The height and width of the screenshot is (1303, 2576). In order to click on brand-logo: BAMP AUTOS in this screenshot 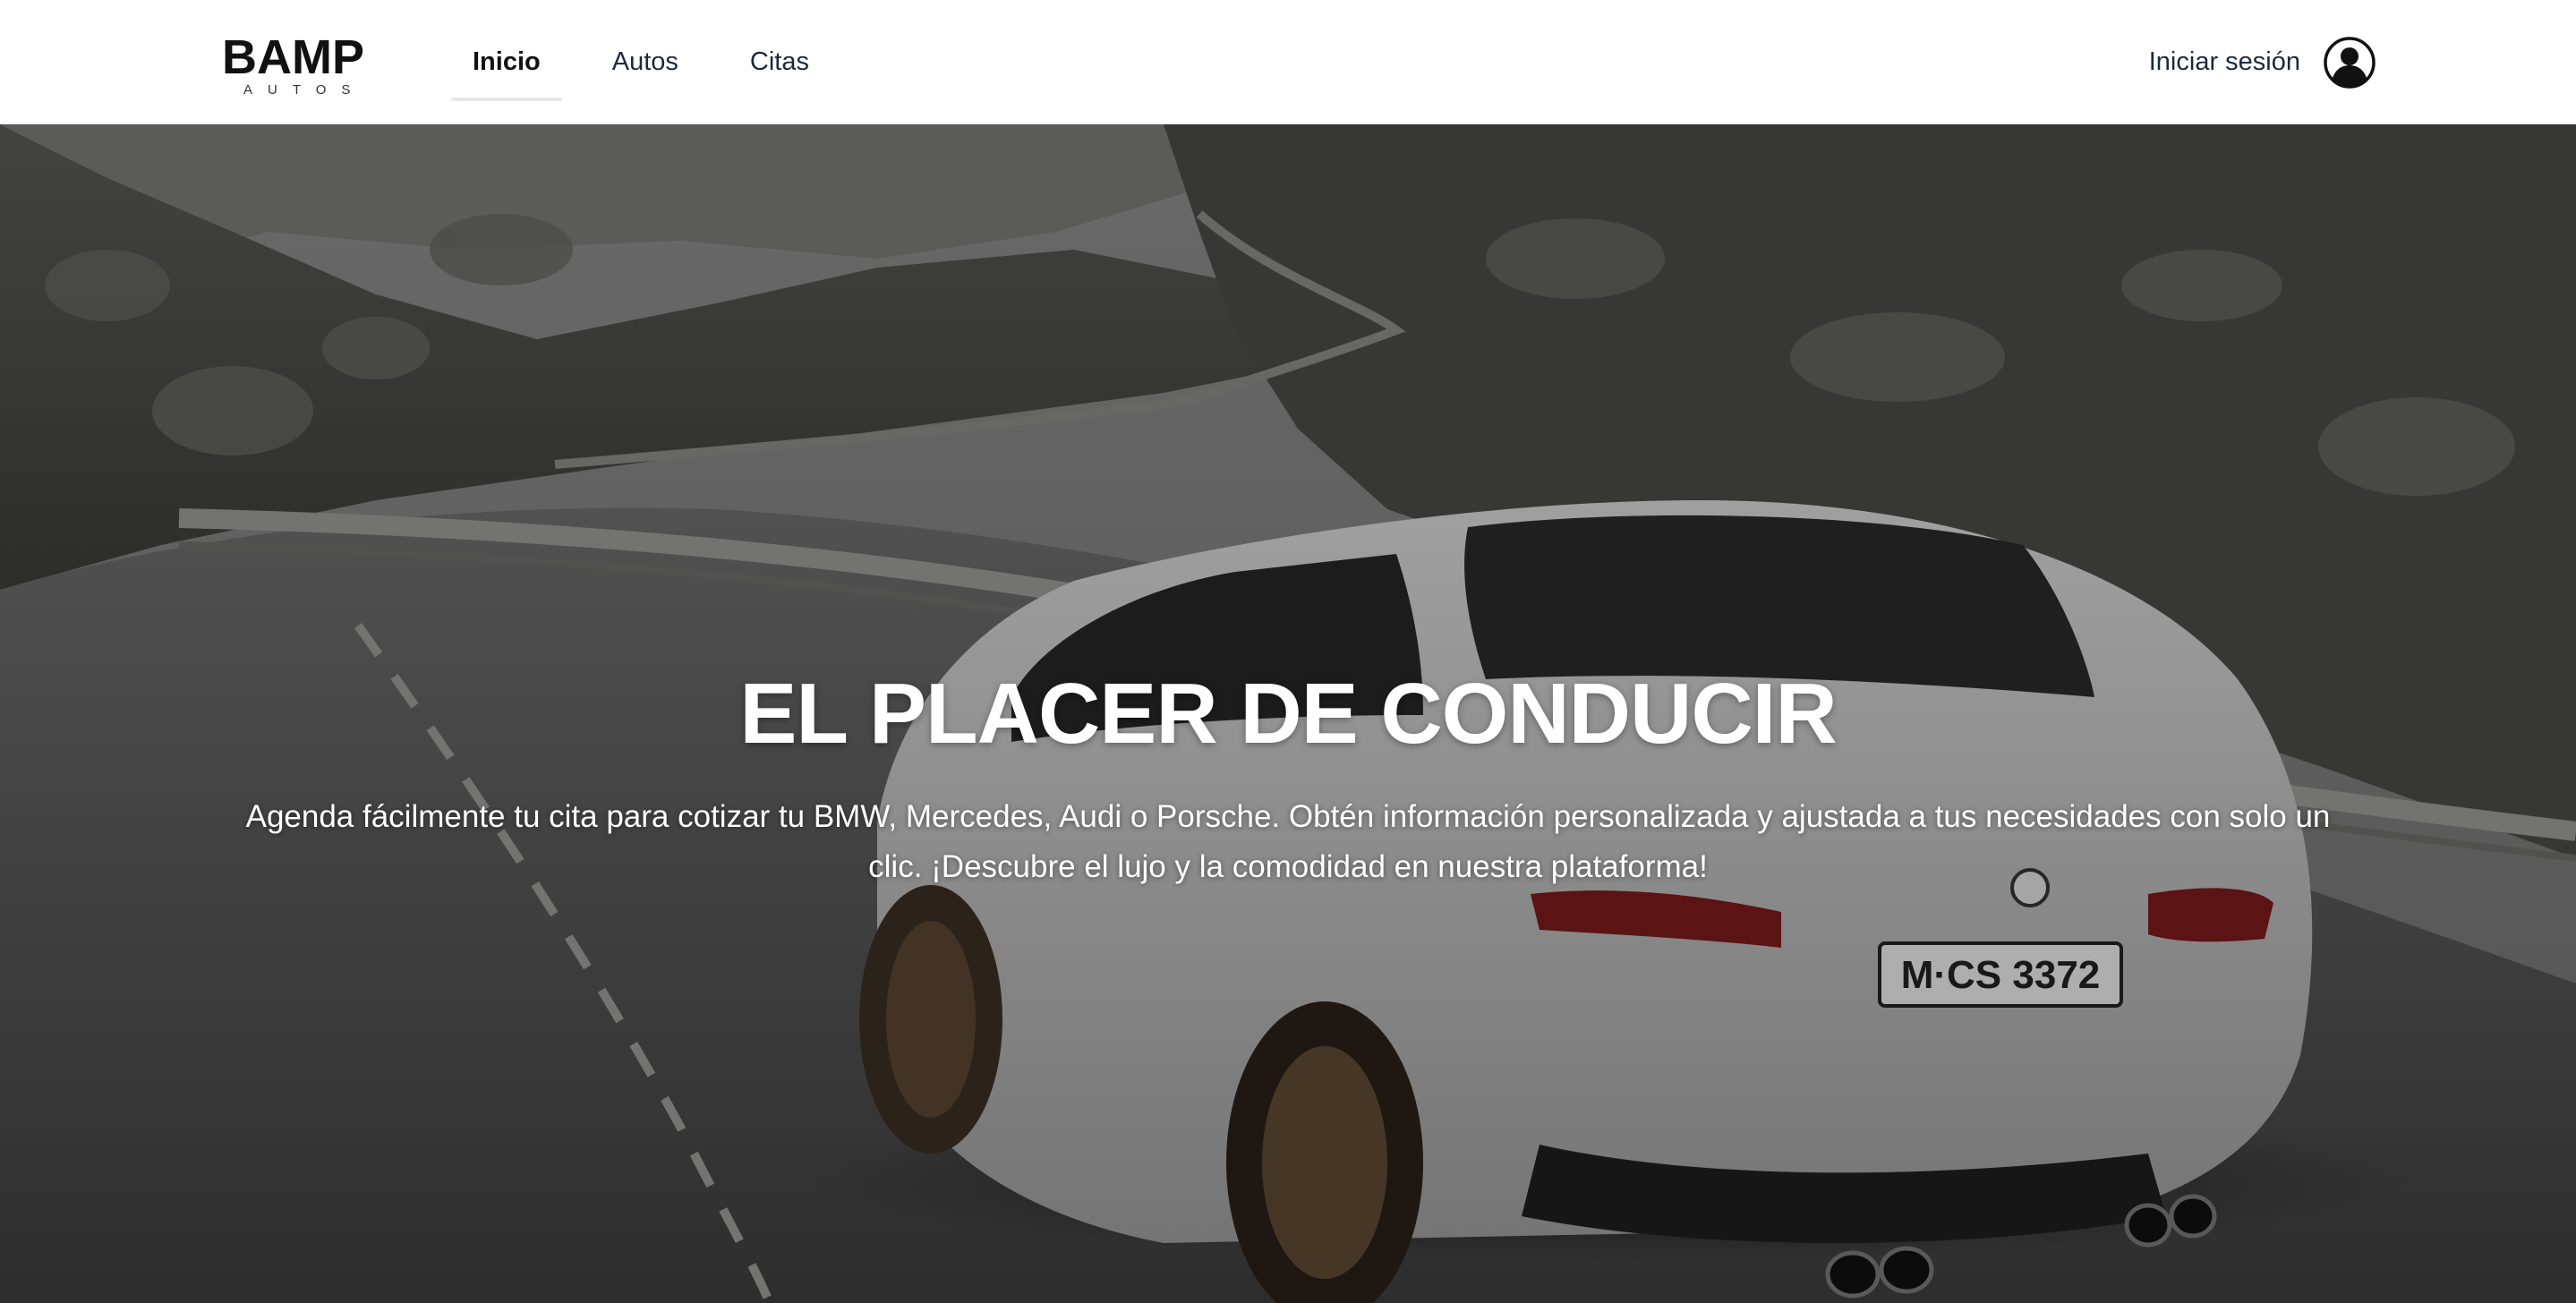, I will do `click(294, 65)`.